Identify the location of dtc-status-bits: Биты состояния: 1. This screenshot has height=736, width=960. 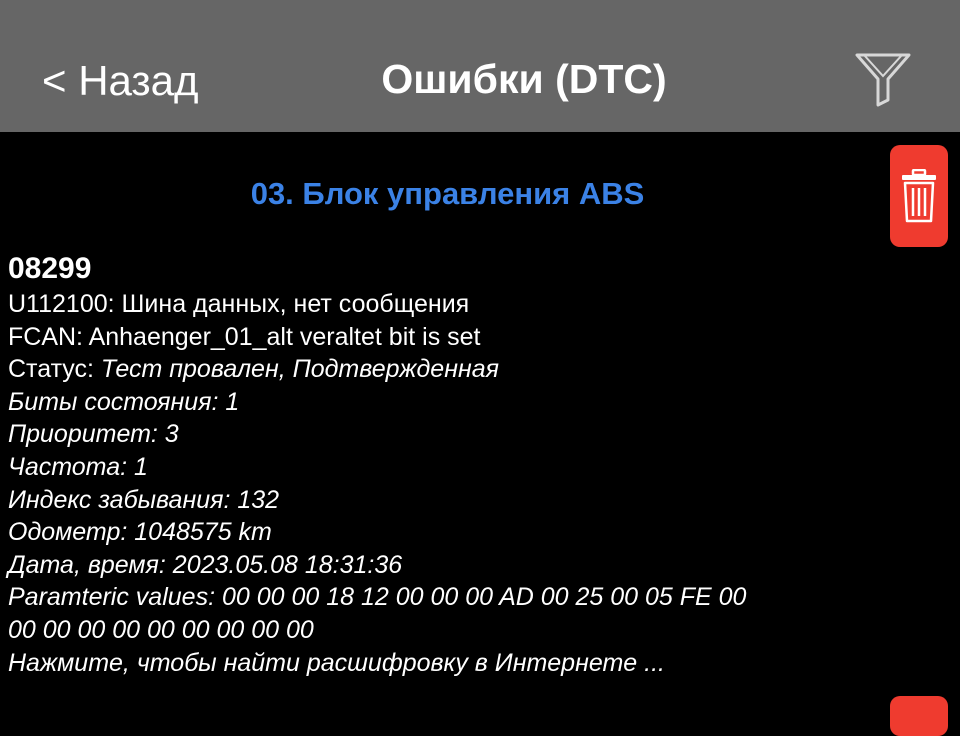
(124, 401).